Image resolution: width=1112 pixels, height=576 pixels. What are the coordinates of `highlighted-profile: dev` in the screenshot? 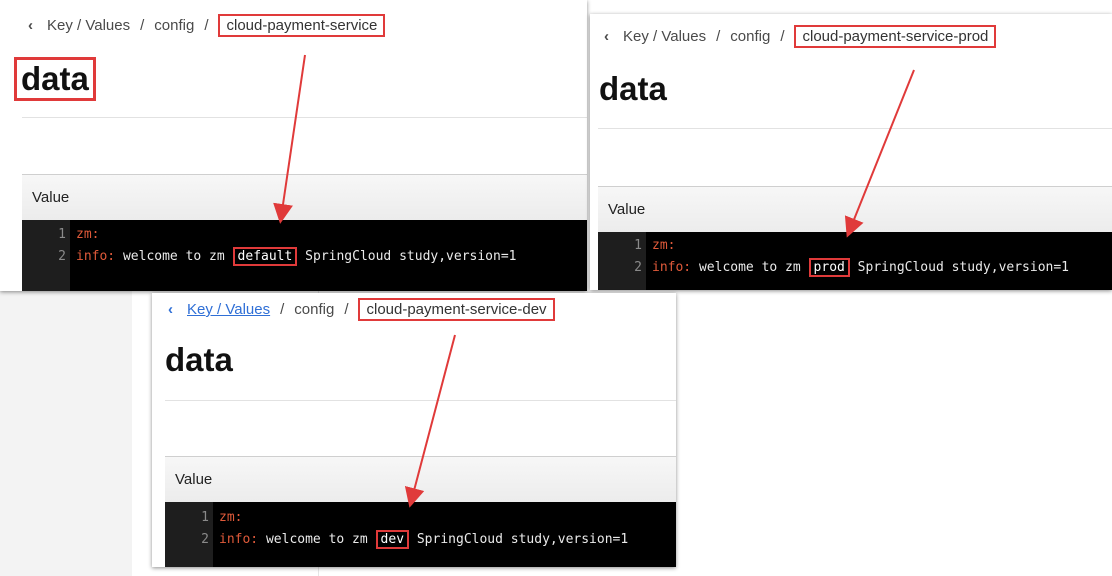 It's located at (392, 539).